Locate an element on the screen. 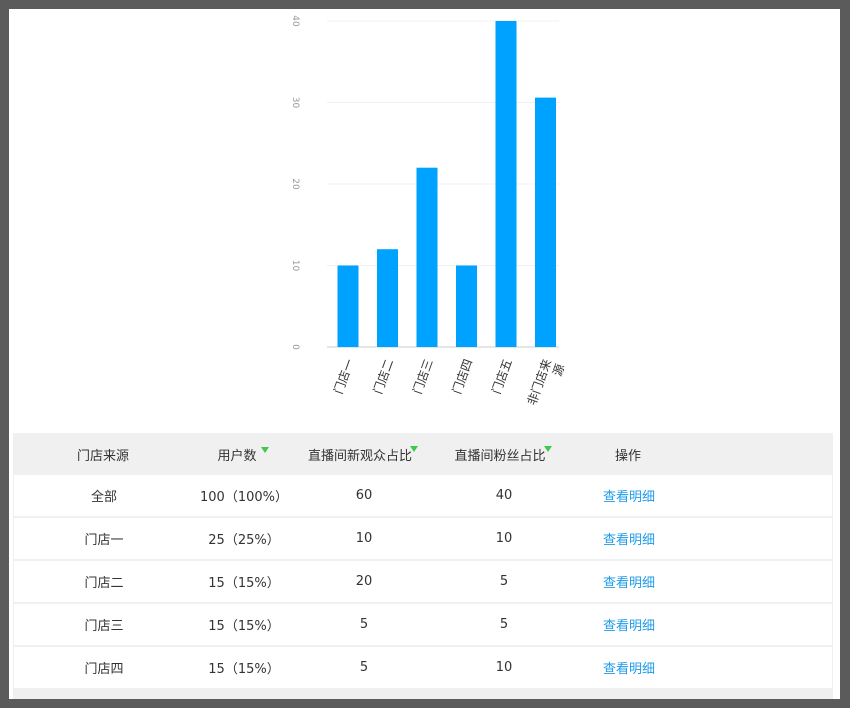  table-row: 门店三 15（15%） 5 5 查看明细 is located at coordinates (423, 624).